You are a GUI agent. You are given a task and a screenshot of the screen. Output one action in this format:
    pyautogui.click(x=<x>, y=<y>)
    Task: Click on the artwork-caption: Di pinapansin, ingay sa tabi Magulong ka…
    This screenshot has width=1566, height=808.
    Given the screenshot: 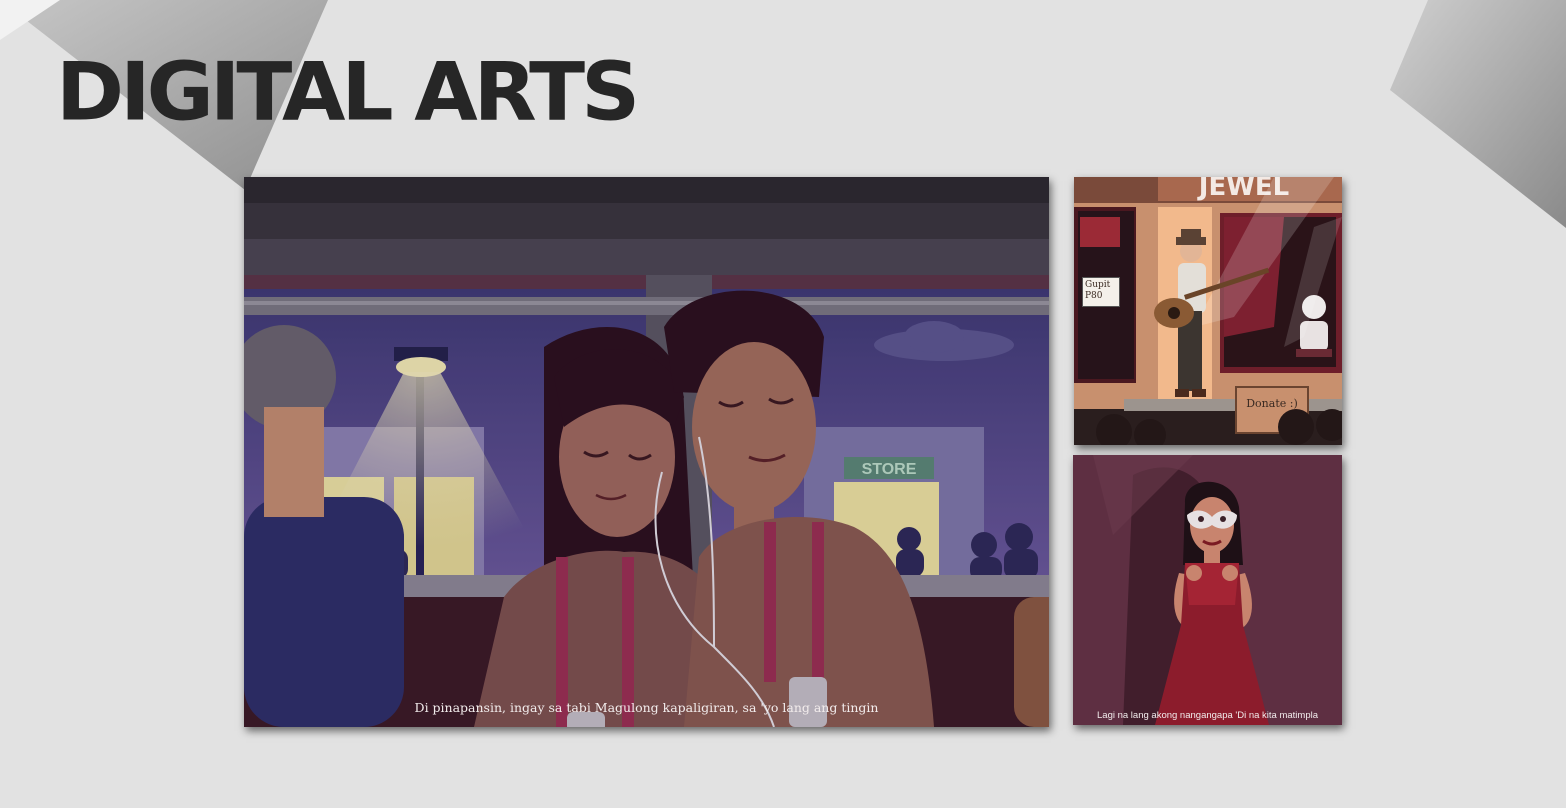 What is the action you would take?
    pyautogui.click(x=646, y=707)
    